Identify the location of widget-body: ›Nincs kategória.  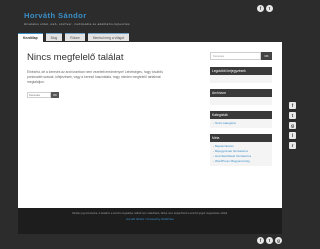
(241, 123).